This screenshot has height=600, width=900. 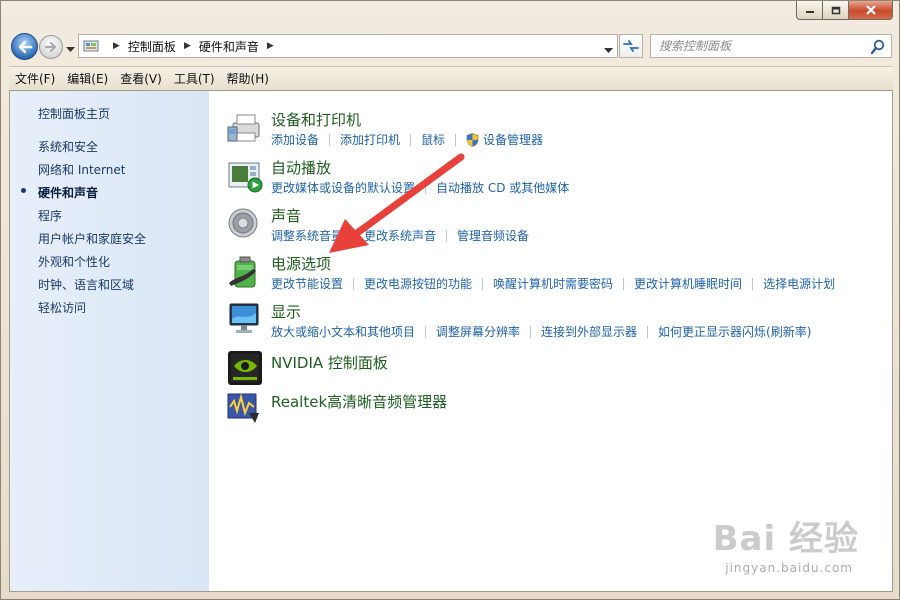 I want to click on back-arrow-icon, so click(x=25, y=46).